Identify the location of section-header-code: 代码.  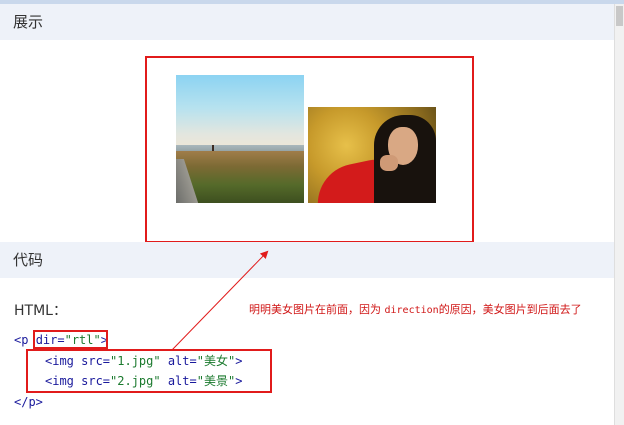
(307, 260).